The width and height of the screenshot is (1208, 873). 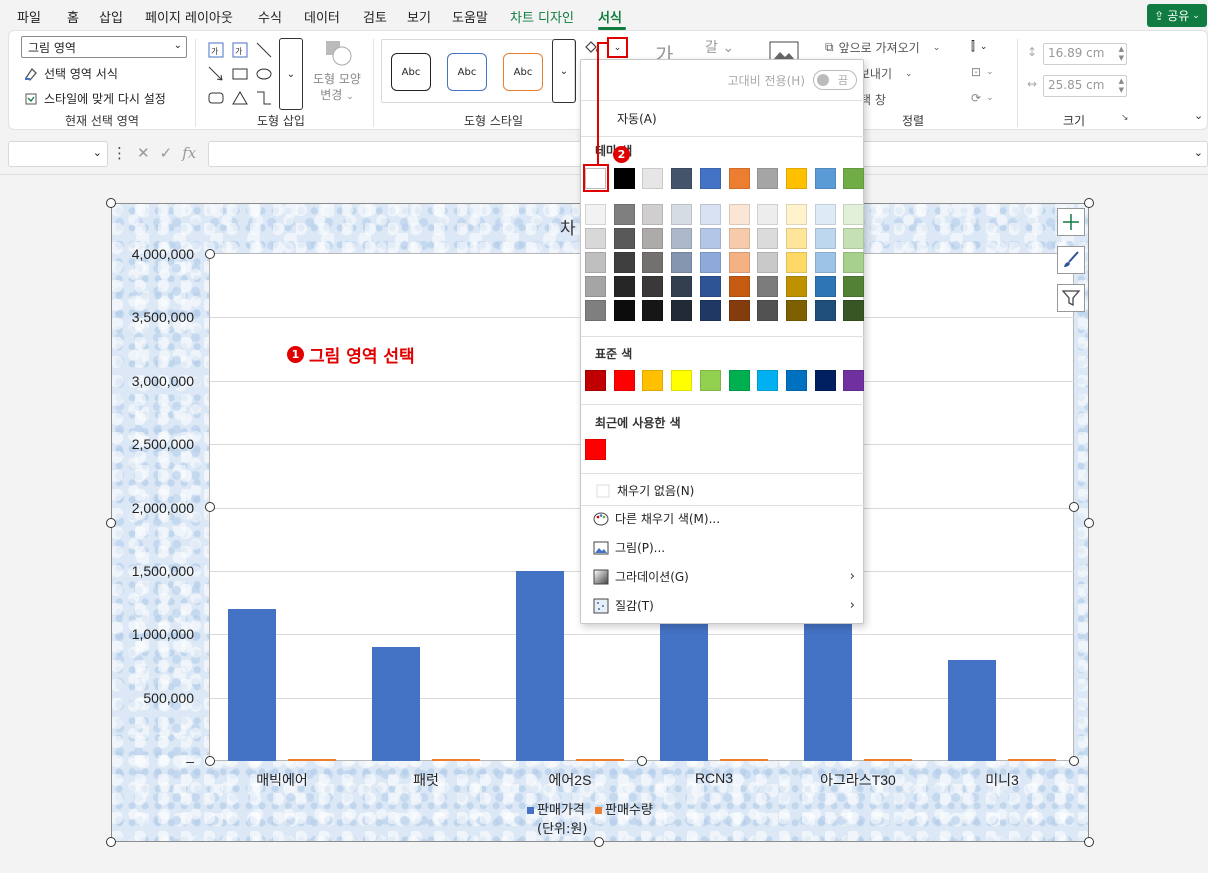 What do you see at coordinates (723, 490) in the screenshot?
I see `no-fill-option: 채우기 없음(N)` at bounding box center [723, 490].